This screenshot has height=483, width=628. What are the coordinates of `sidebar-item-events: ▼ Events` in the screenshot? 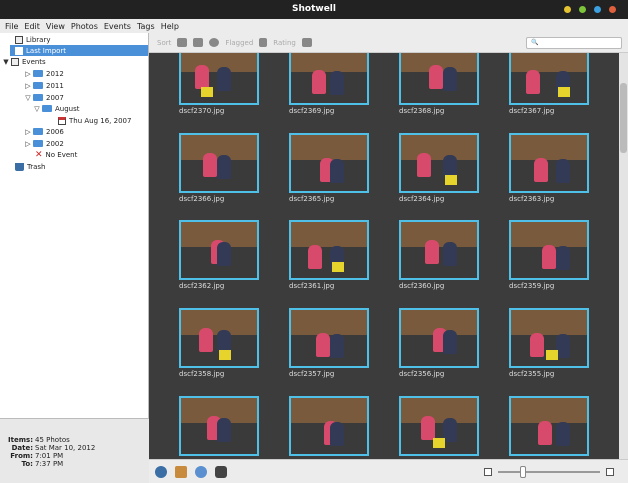 It's located at (24, 61).